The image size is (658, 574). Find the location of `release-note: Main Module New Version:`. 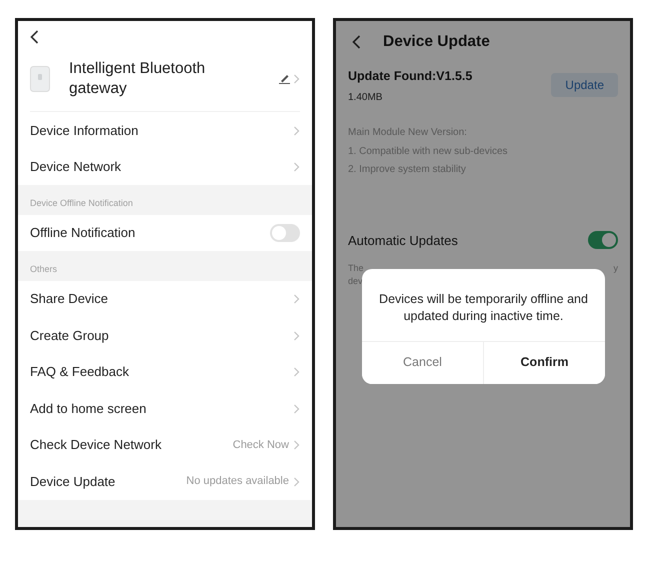

release-note: Main Module New Version: is located at coordinates (408, 133).